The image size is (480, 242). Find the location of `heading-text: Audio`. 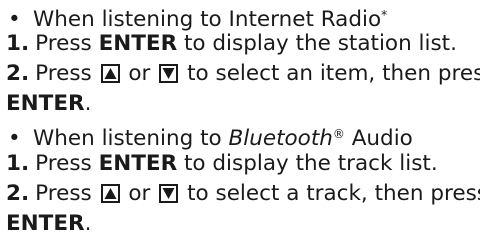

heading-text: Audio is located at coordinates (378, 138).